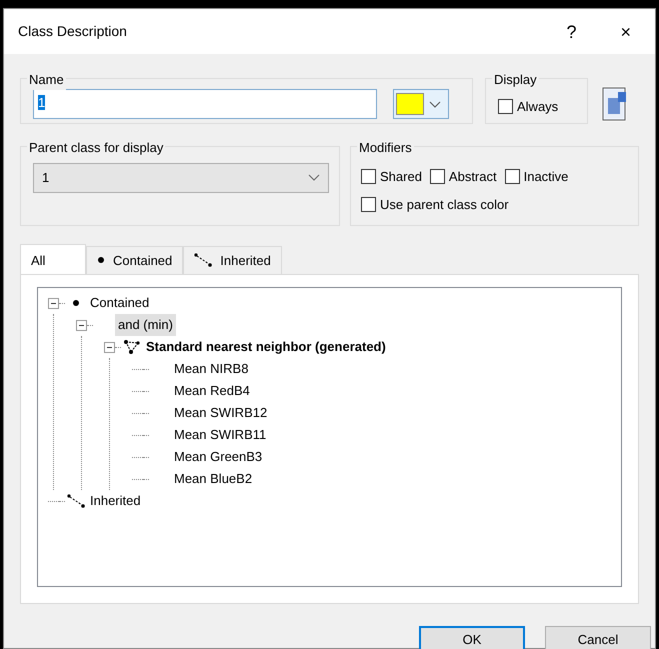 The width and height of the screenshot is (659, 649). Describe the element at coordinates (266, 347) in the screenshot. I see `tree-item: Standard nearest neighbor (generated)` at that location.